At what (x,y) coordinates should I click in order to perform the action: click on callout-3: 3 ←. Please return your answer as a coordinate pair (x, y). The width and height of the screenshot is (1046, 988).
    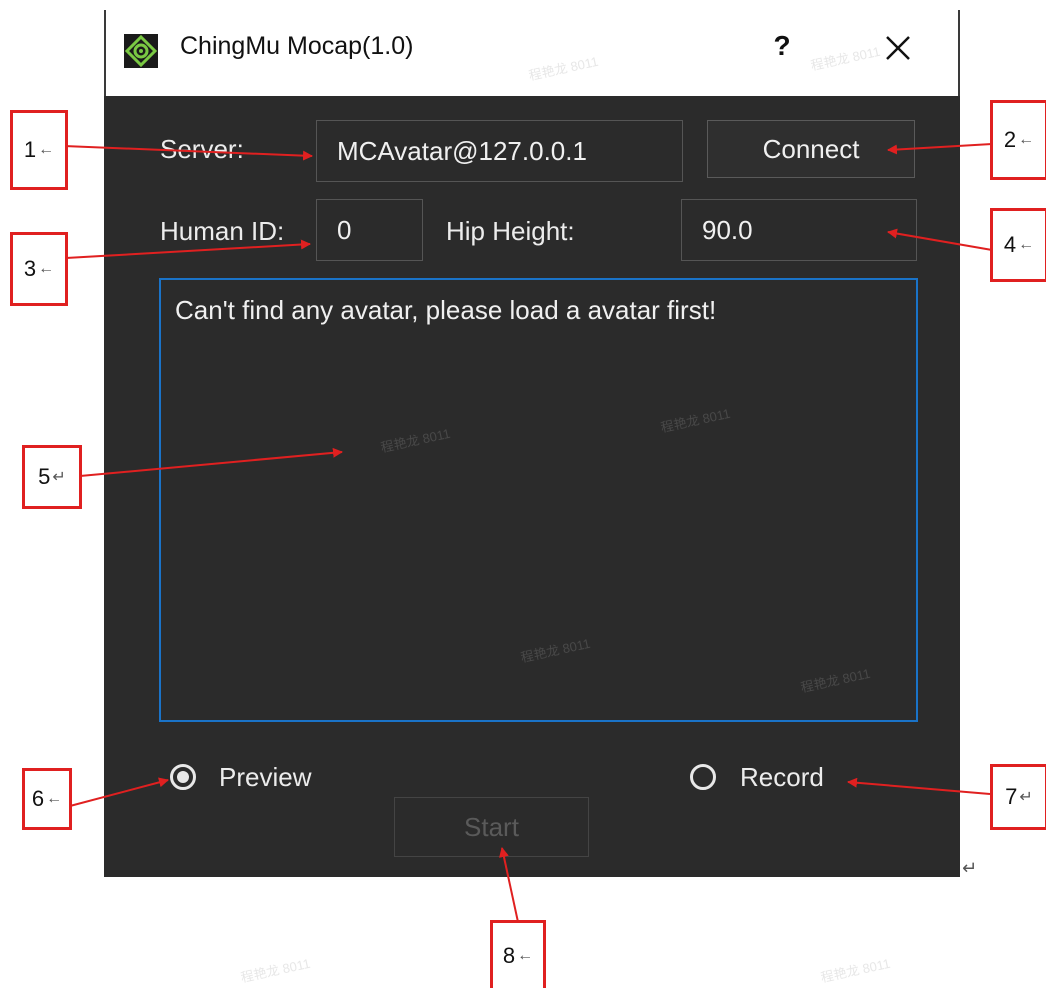
    Looking at the image, I should click on (39, 269).